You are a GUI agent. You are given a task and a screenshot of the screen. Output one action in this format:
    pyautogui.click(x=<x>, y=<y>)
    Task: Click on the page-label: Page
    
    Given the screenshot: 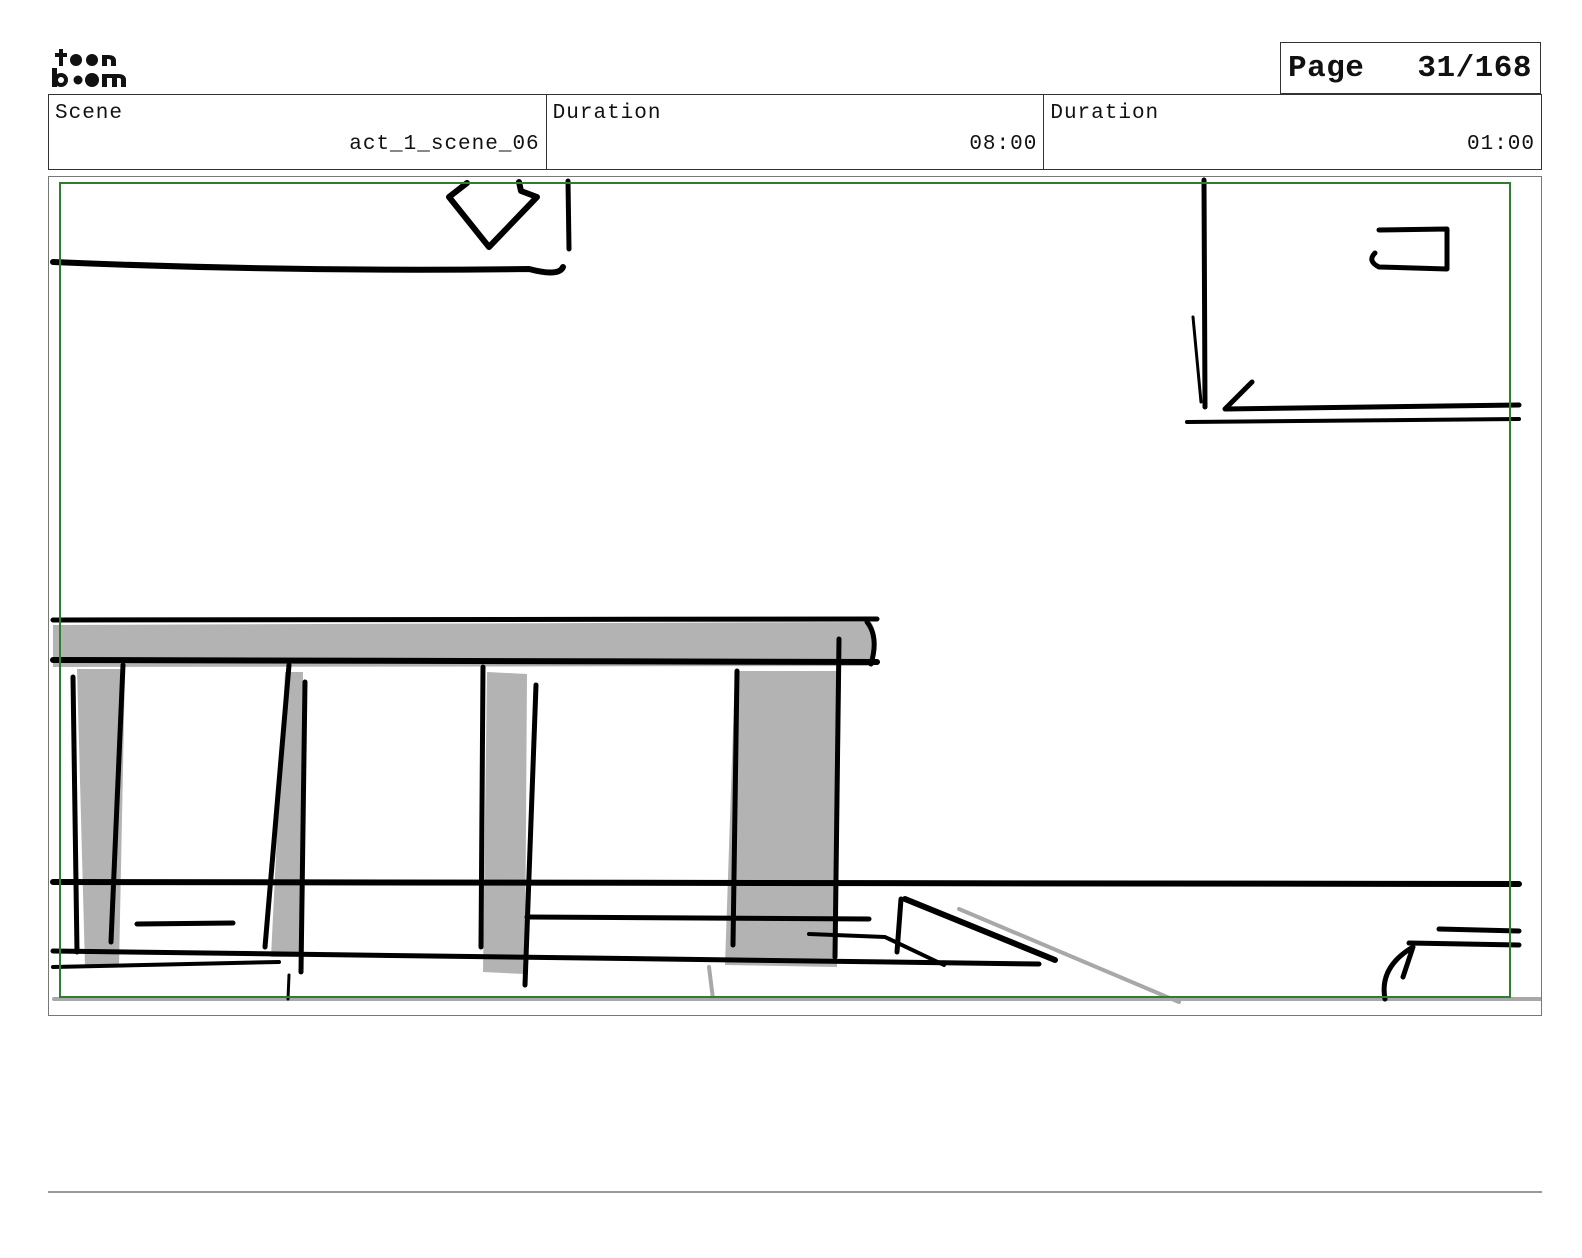 What is the action you would take?
    pyautogui.click(x=1326, y=68)
    